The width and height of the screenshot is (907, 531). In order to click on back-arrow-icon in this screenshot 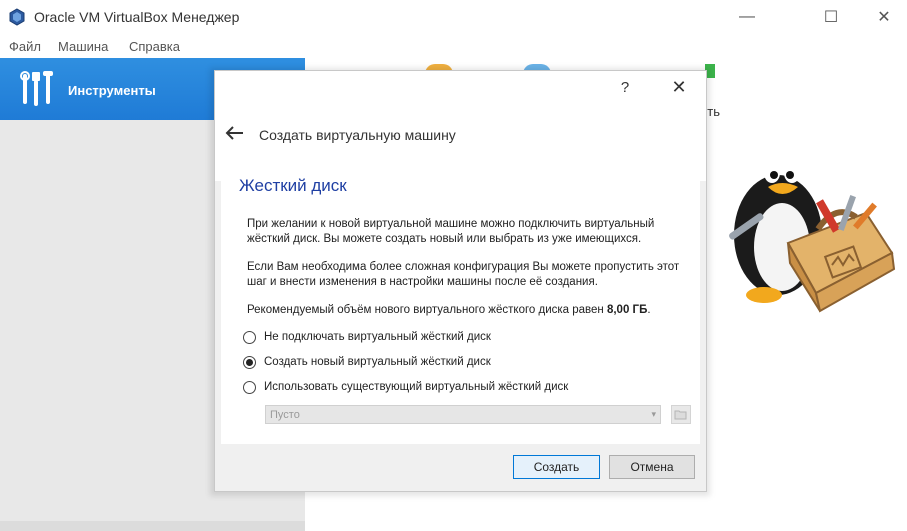, I will do `click(235, 133)`.